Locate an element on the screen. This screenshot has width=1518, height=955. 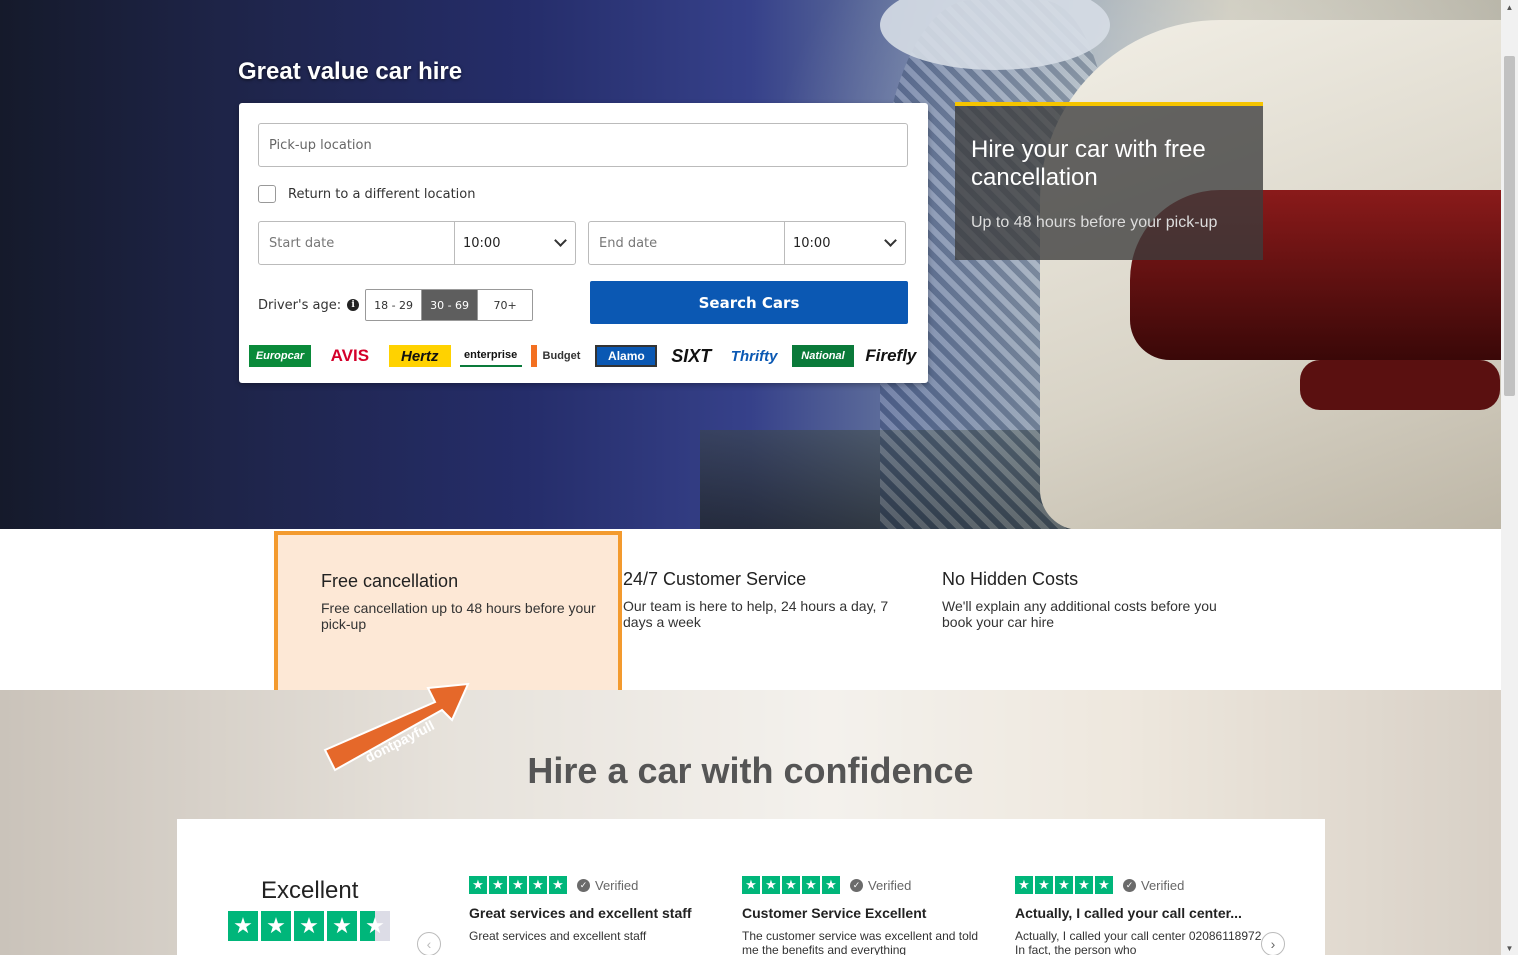
driver-age-selector: 18 - 29 30 - 69 70+ is located at coordinates (449, 305).